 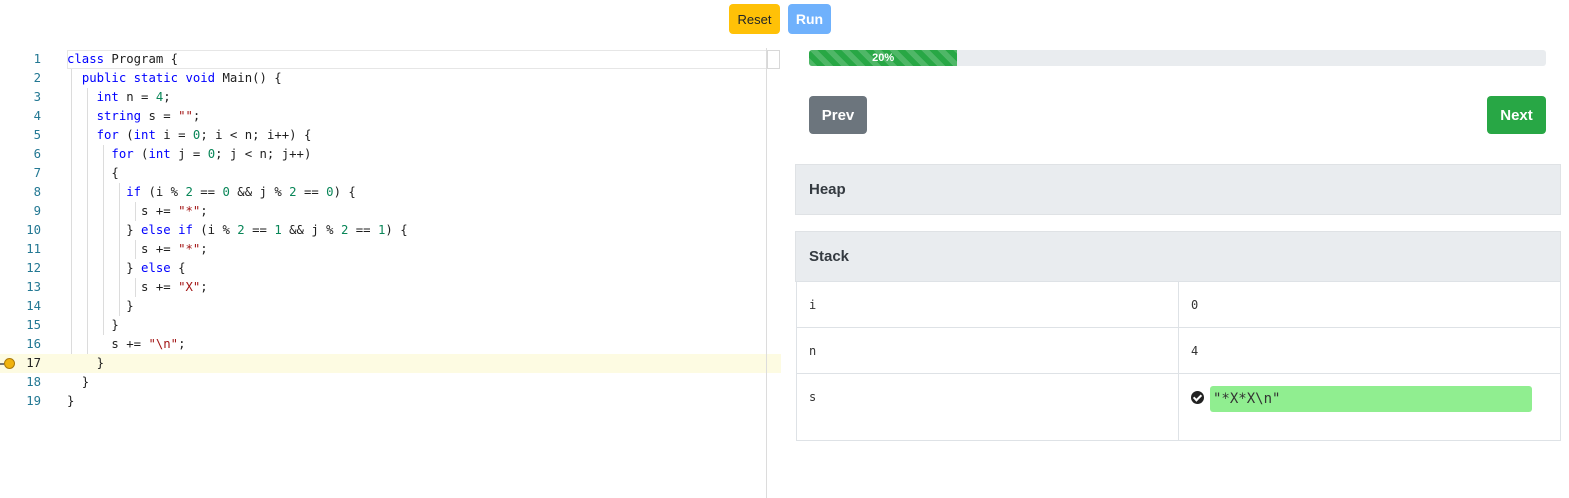 What do you see at coordinates (148, 116) in the screenshot?
I see `code-text: string s = "";` at bounding box center [148, 116].